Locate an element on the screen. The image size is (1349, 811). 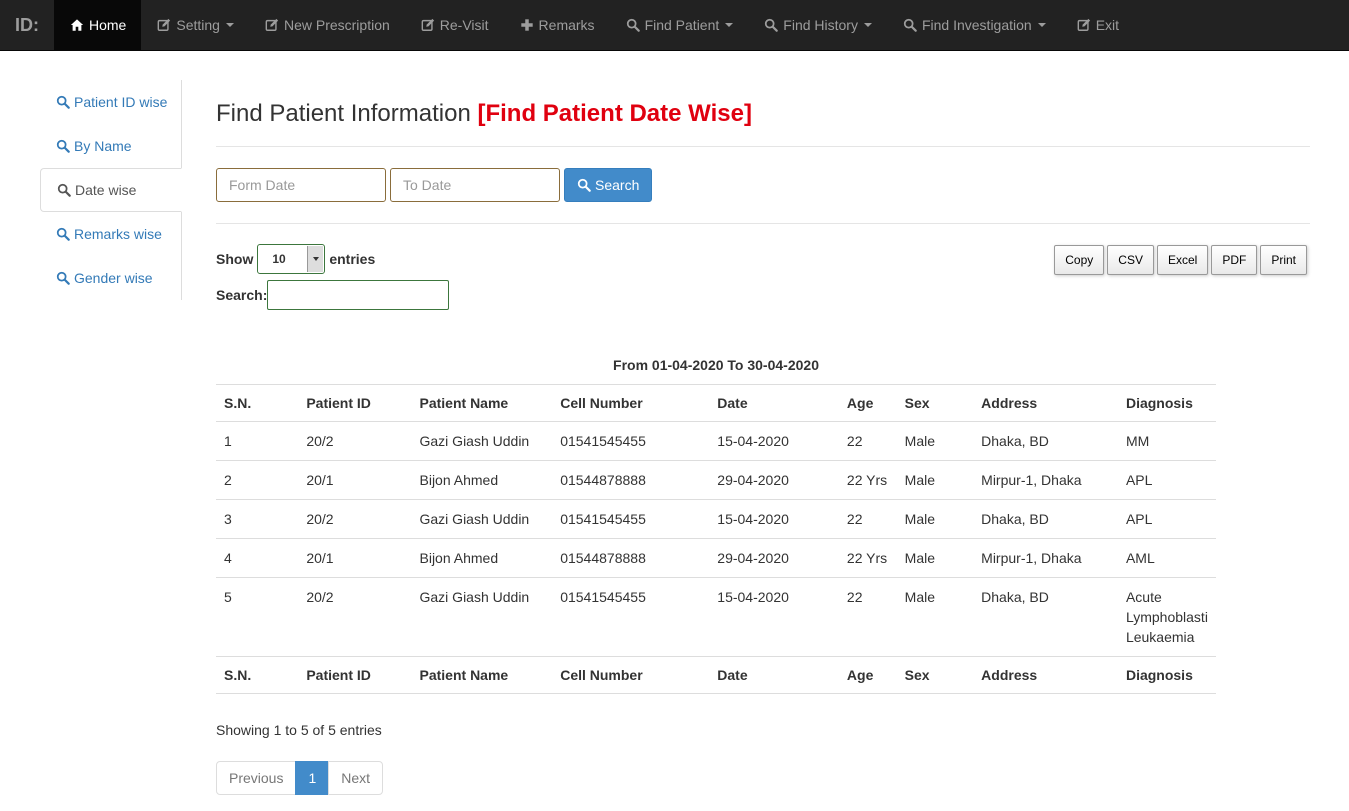
excel-button: Excel is located at coordinates (1182, 260).